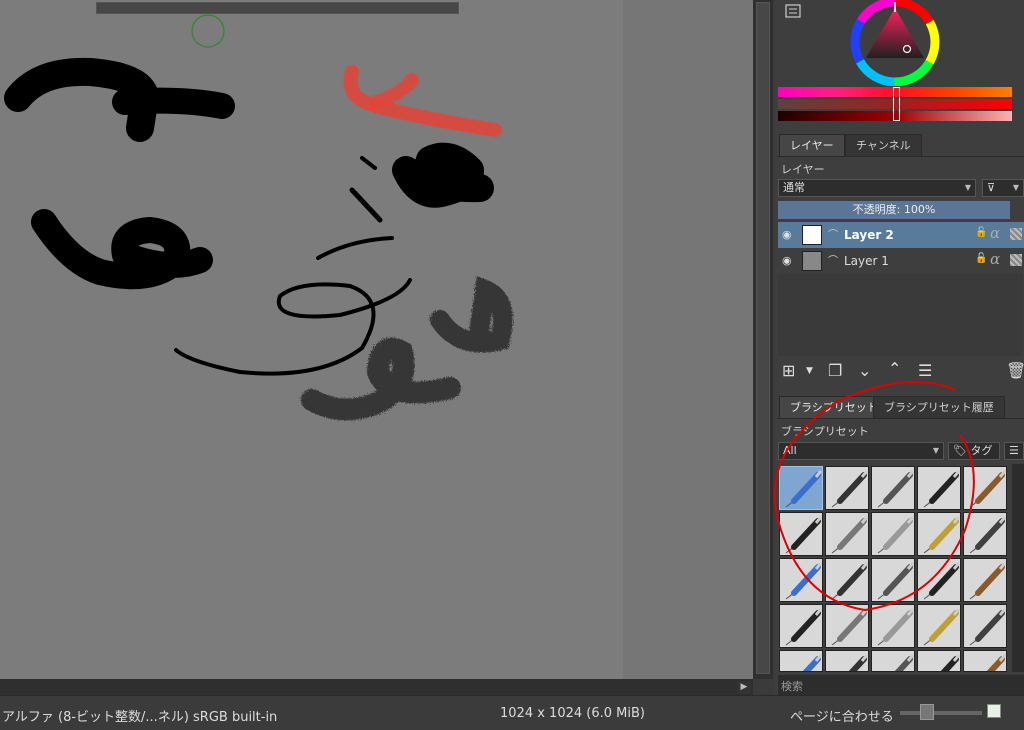  What do you see at coordinates (861, 451) in the screenshot?
I see `brush-tag-filter-dropdown: All ▼` at bounding box center [861, 451].